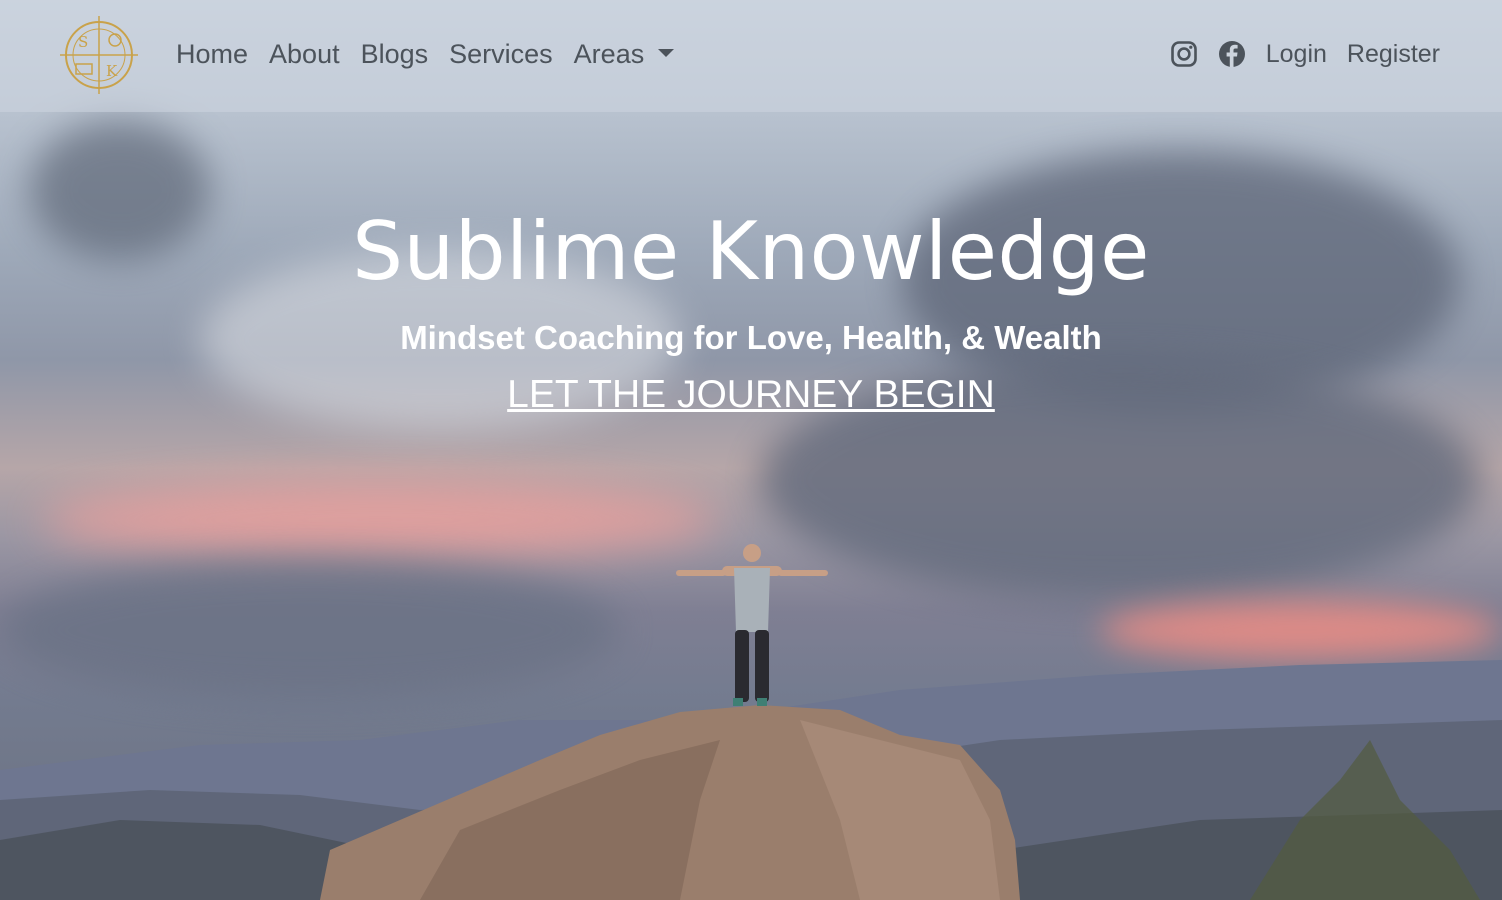  I want to click on nav-about: About, so click(304, 54).